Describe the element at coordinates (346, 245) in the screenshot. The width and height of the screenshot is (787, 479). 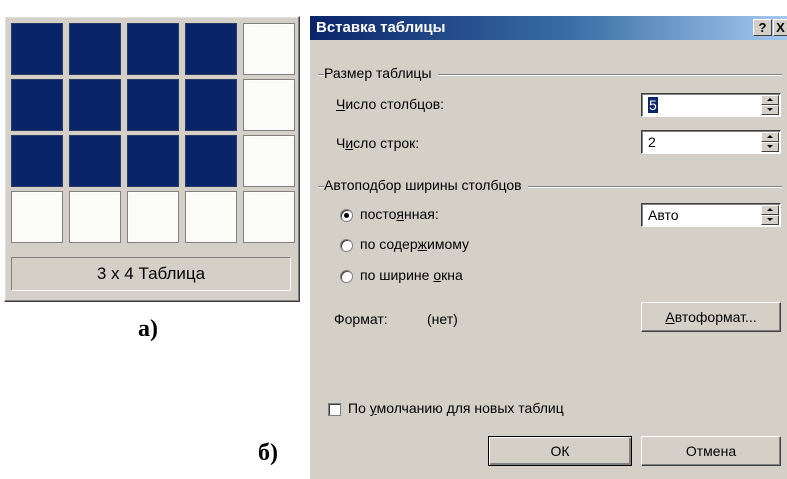
I see `autofit-contents-radio` at that location.